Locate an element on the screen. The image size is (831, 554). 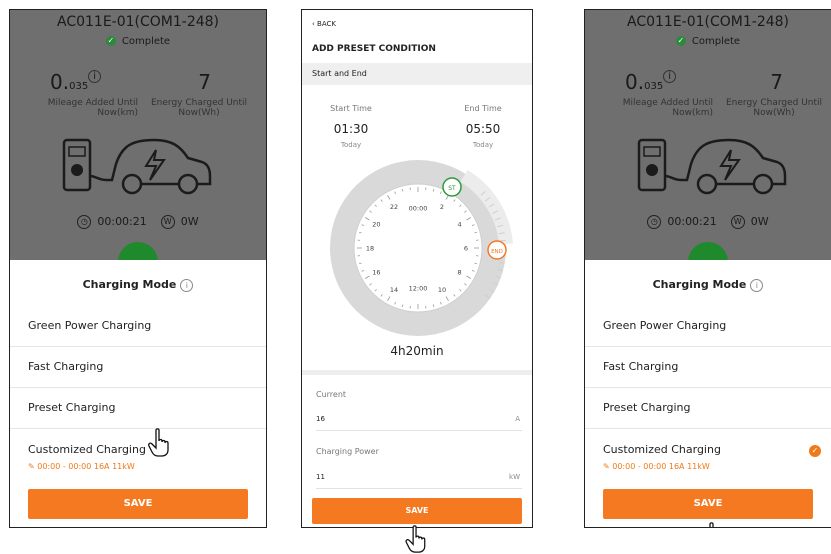
power-unit: kW is located at coordinates (514, 477).